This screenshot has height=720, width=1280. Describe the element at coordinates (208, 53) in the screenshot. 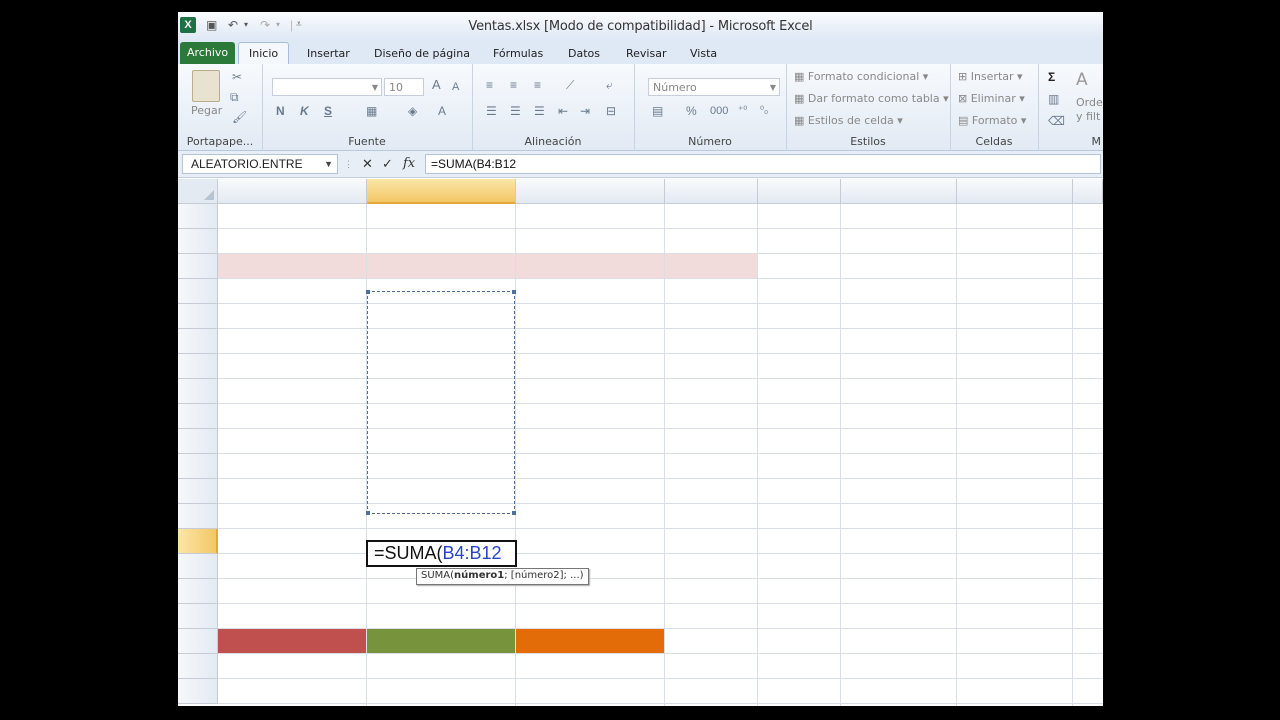

I see `tab-archivo: Archivo` at that location.